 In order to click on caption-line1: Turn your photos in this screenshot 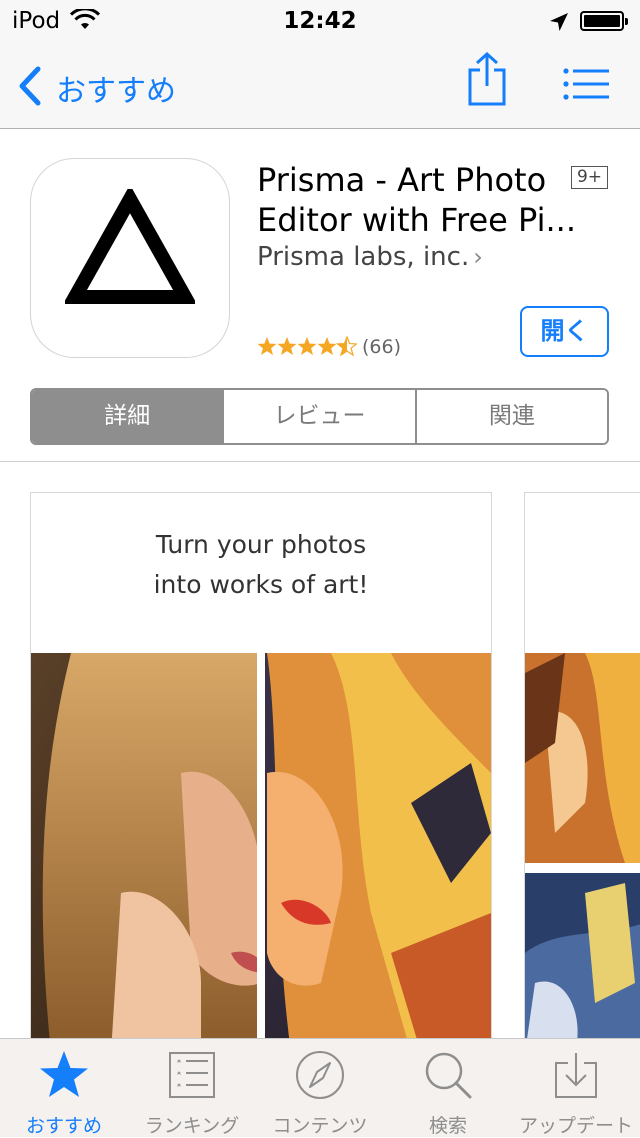, I will do `click(261, 544)`.